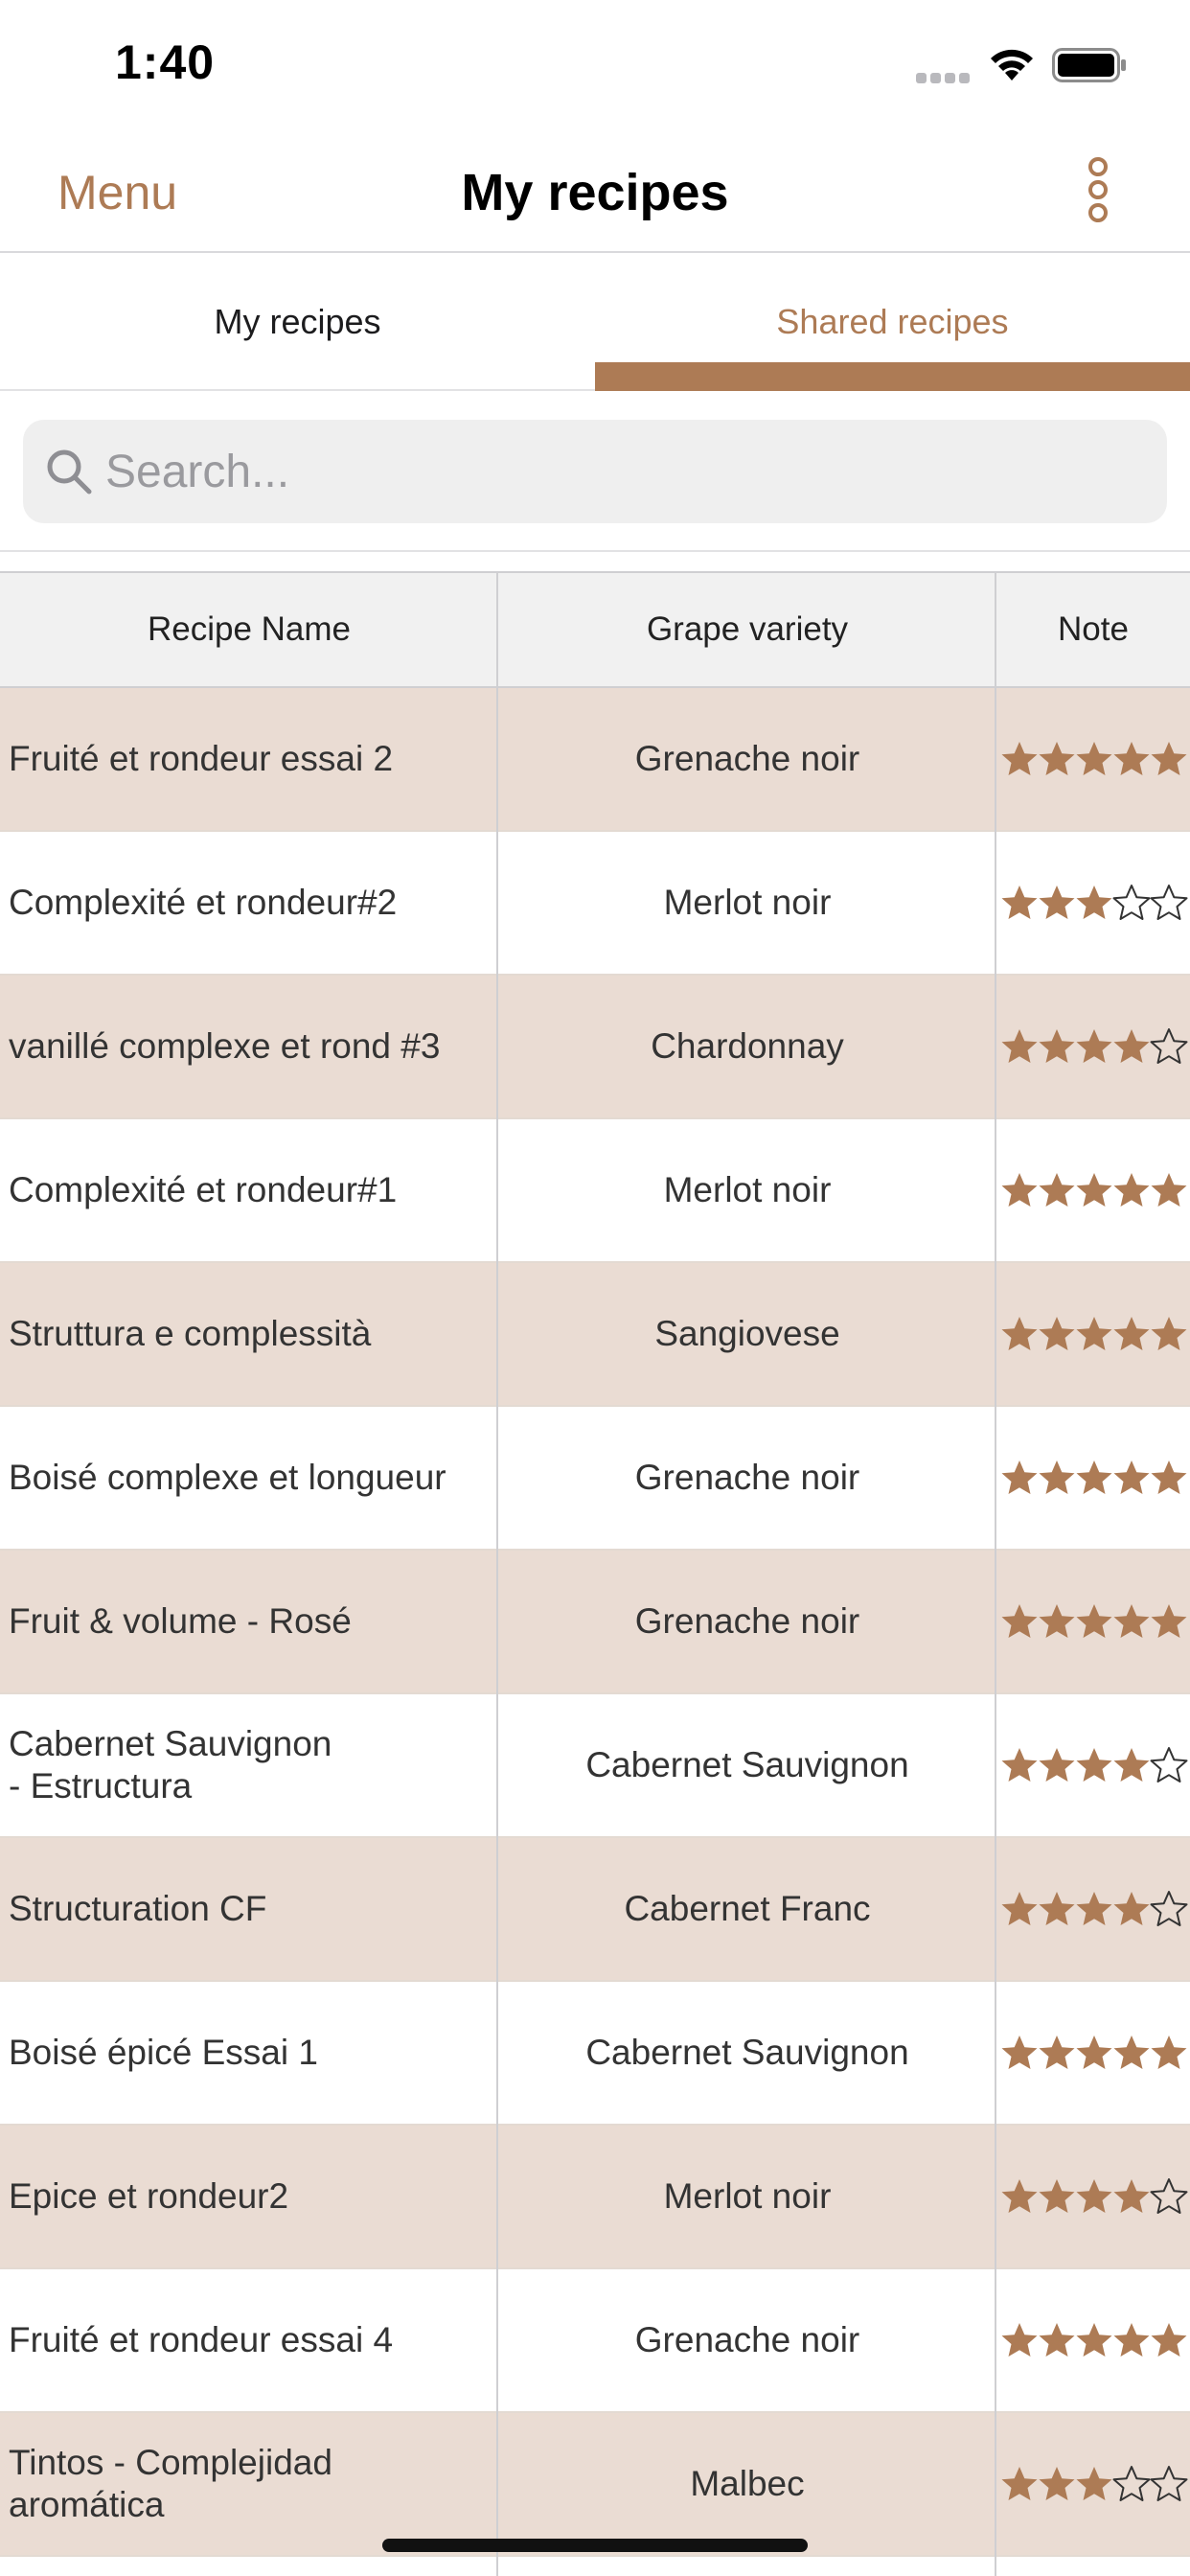 This screenshot has width=1190, height=2576. Describe the element at coordinates (595, 1047) in the screenshot. I see `table-row: vanillé complexe et rond #3 Chardonnay` at that location.